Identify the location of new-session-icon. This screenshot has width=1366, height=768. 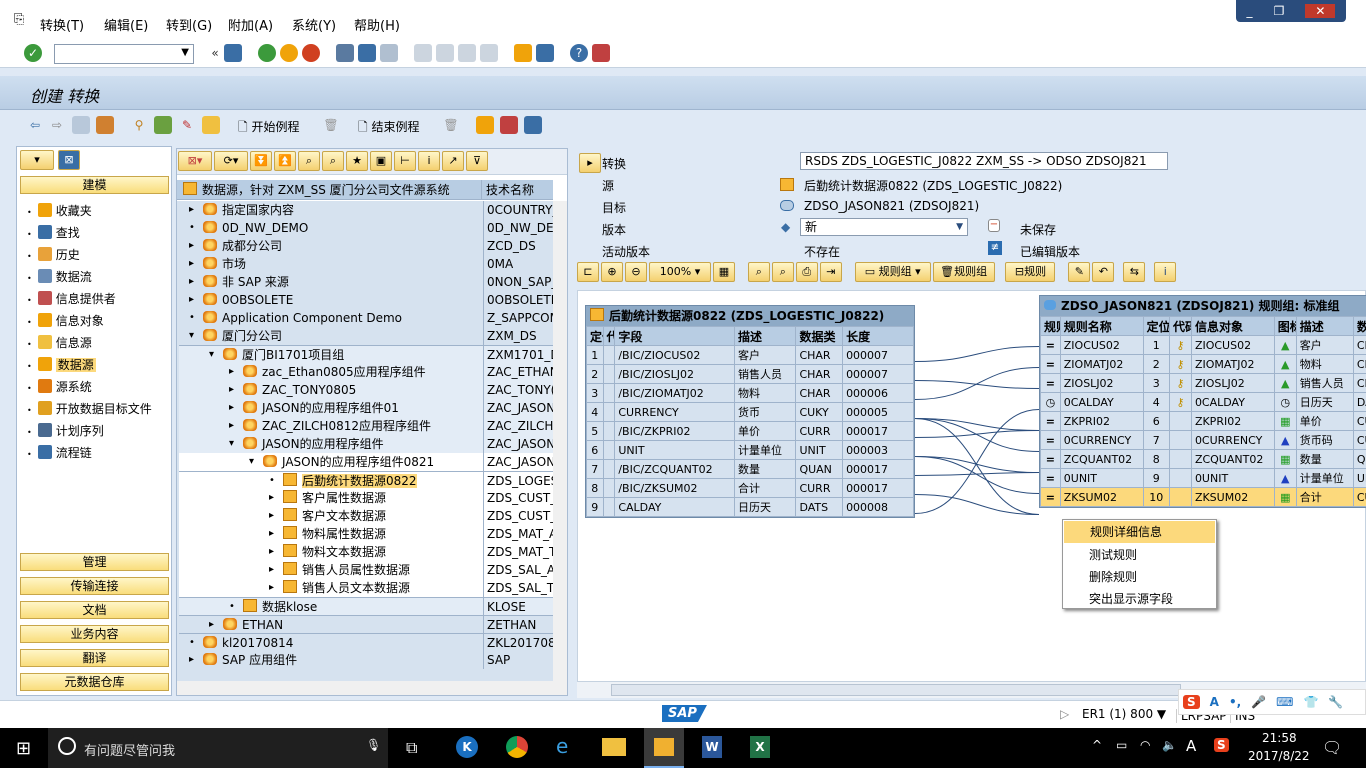
(523, 53).